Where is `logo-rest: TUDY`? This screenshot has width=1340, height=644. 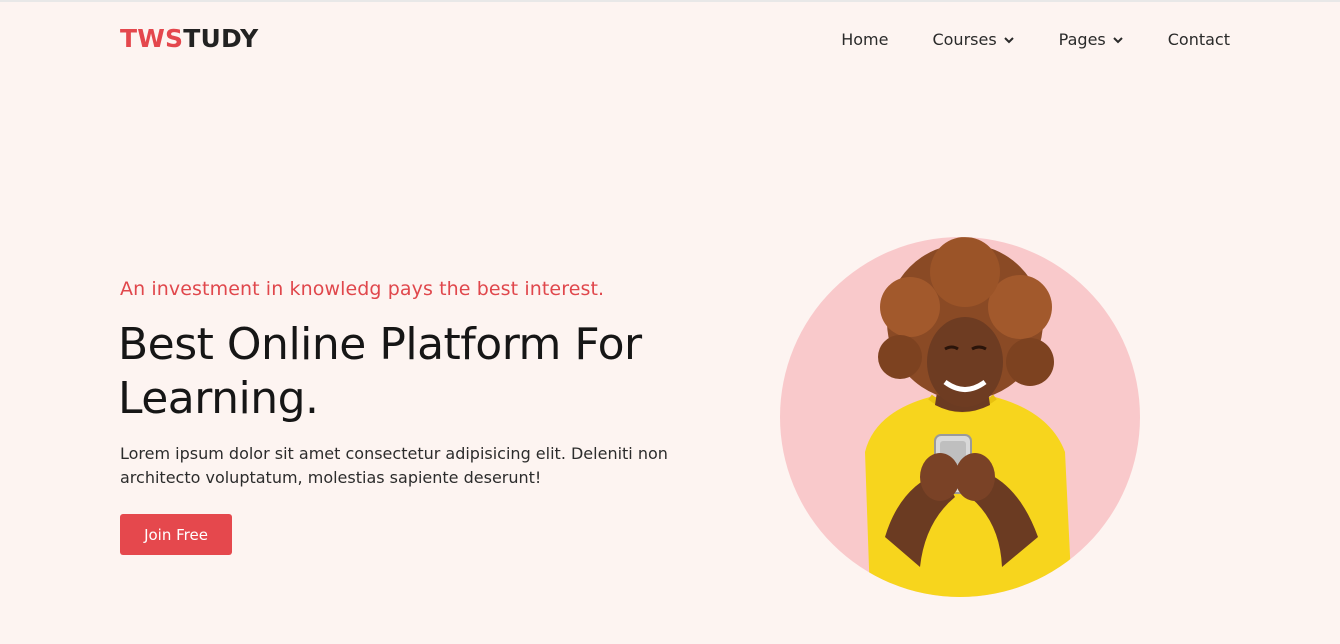 logo-rest: TUDY is located at coordinates (221, 38).